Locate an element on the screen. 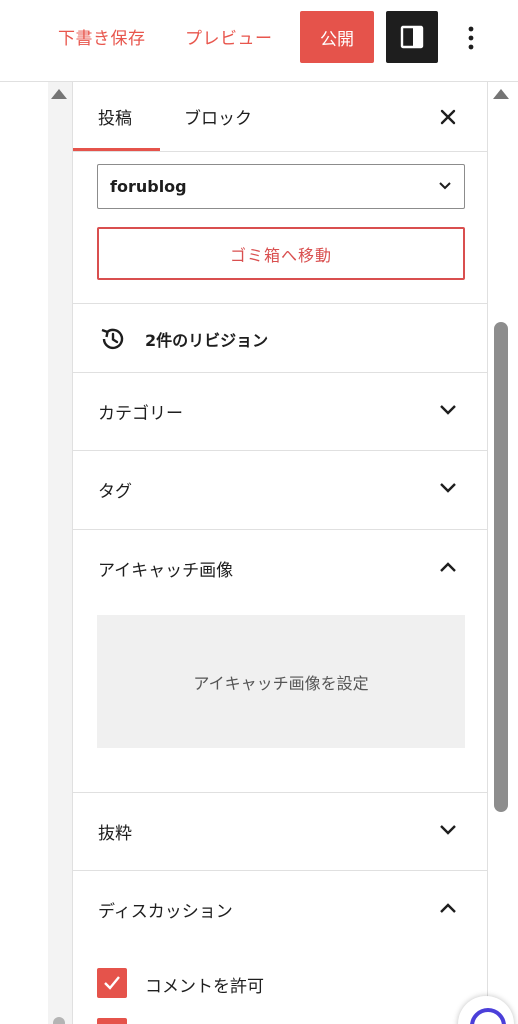 The height and width of the screenshot is (1024, 518). revisions-label: 2件のリビジョン is located at coordinates (207, 340).